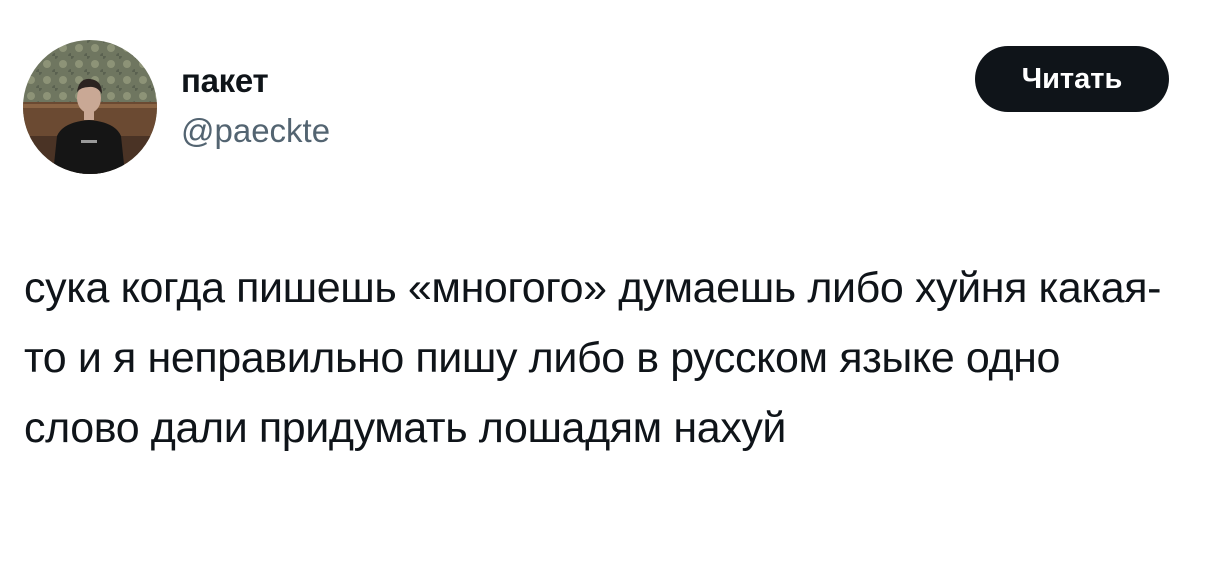 The image size is (1210, 586). I want to click on avatar-photo-icon, so click(90, 107).